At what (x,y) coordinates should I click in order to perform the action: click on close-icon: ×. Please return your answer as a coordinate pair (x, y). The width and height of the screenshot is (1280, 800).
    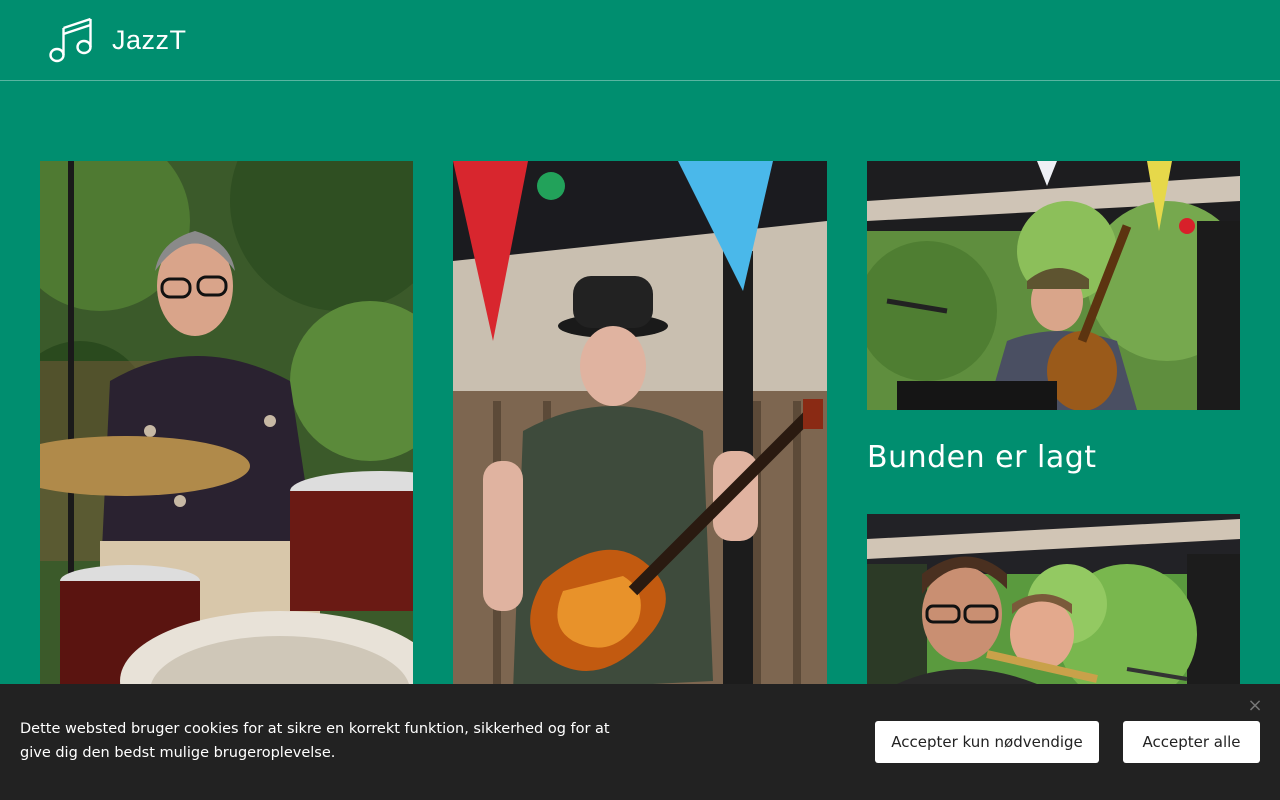
    Looking at the image, I should click on (1255, 706).